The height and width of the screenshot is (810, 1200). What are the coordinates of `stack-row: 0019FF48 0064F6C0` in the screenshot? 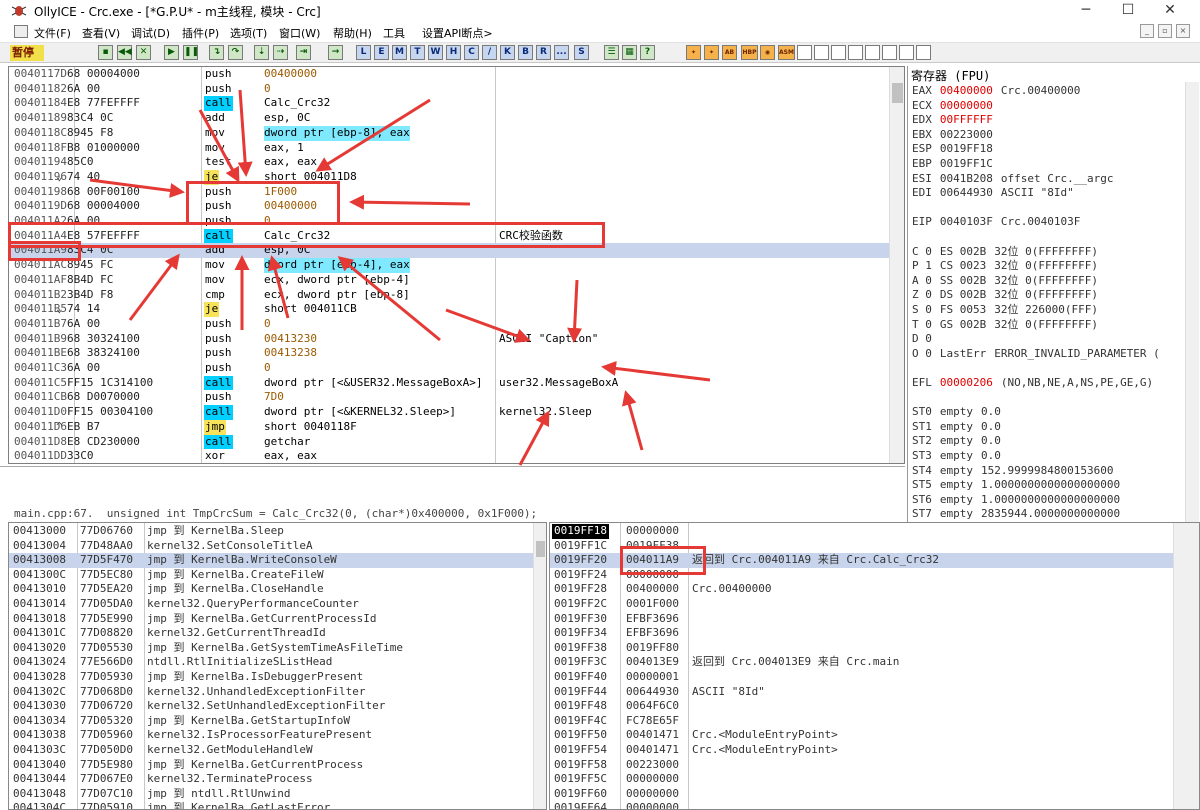 It's located at (861, 706).